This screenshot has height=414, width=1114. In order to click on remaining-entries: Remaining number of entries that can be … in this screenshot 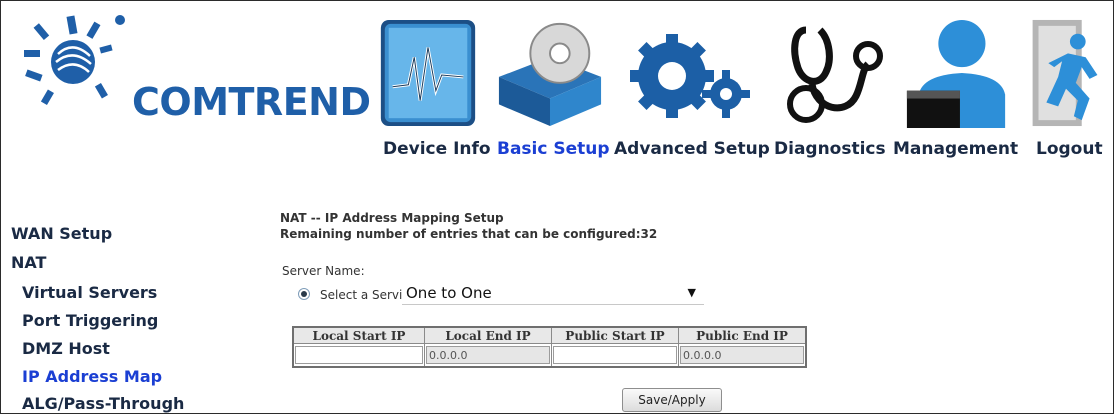, I will do `click(469, 234)`.